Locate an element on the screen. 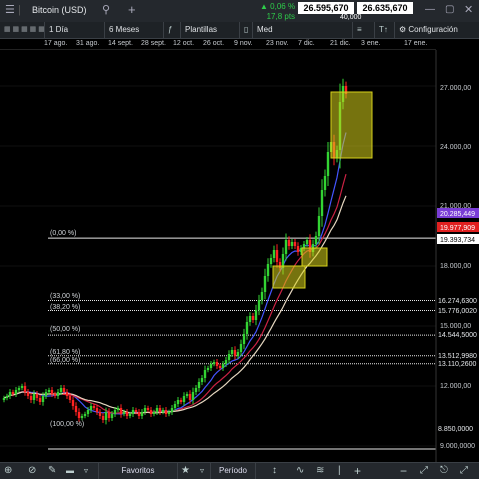  search-icon: ⚲ is located at coordinates (106, 10).